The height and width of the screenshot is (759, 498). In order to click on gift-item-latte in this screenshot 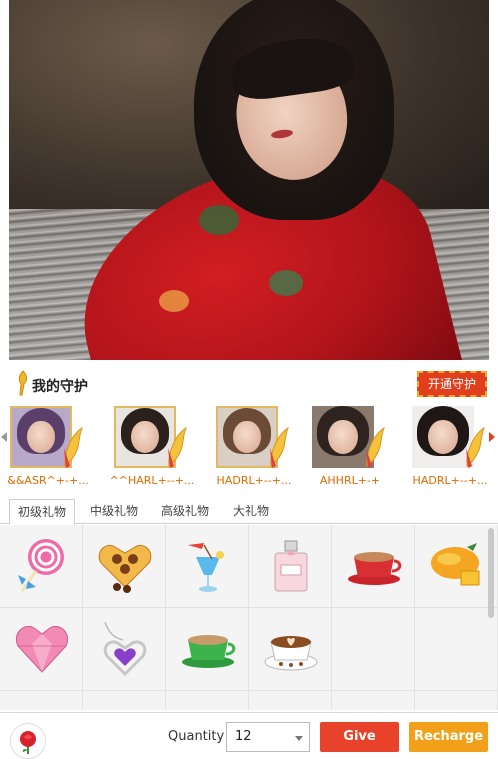, I will do `click(290, 649)`.